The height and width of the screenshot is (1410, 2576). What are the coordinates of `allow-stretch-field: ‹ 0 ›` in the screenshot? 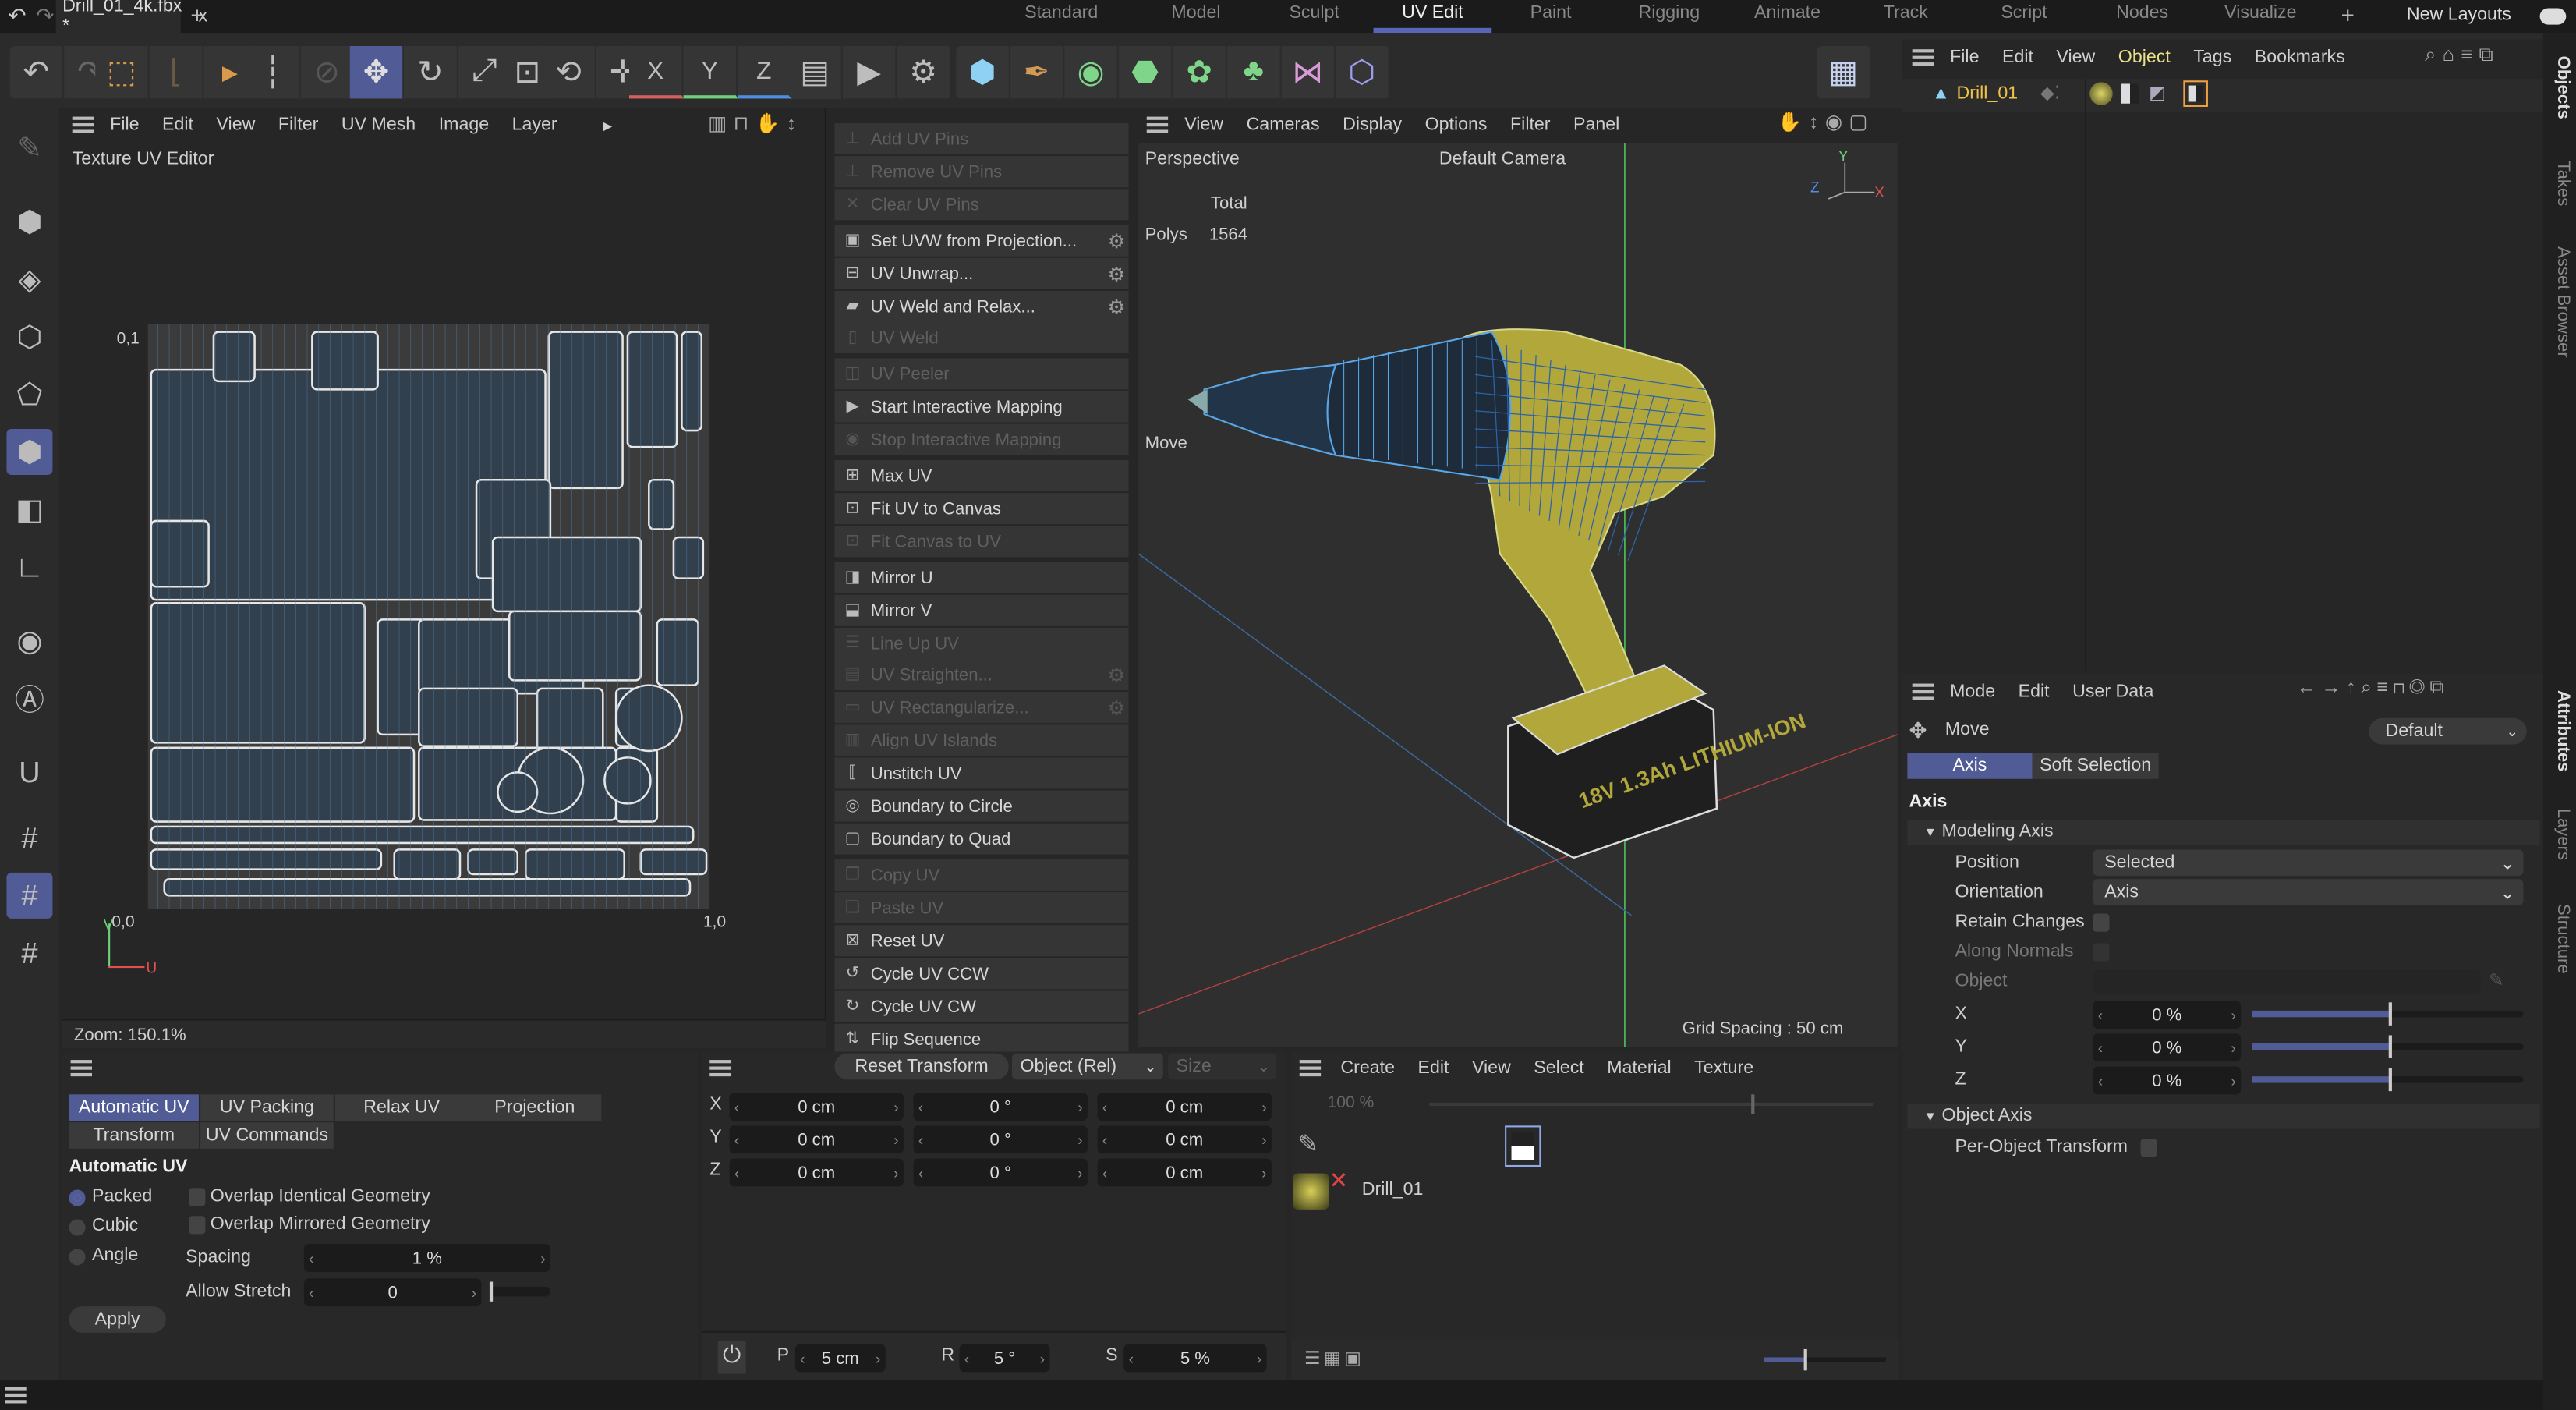 It's located at (392, 1293).